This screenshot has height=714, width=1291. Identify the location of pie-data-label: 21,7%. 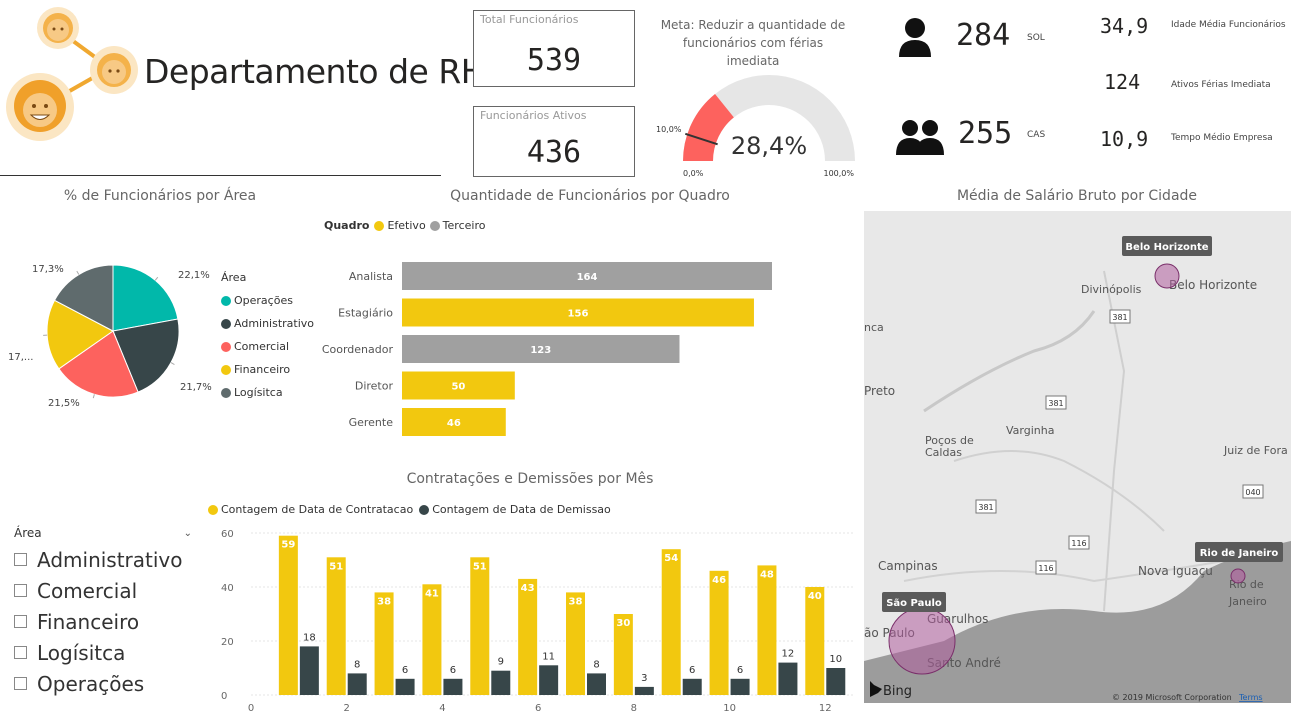
(196, 387).